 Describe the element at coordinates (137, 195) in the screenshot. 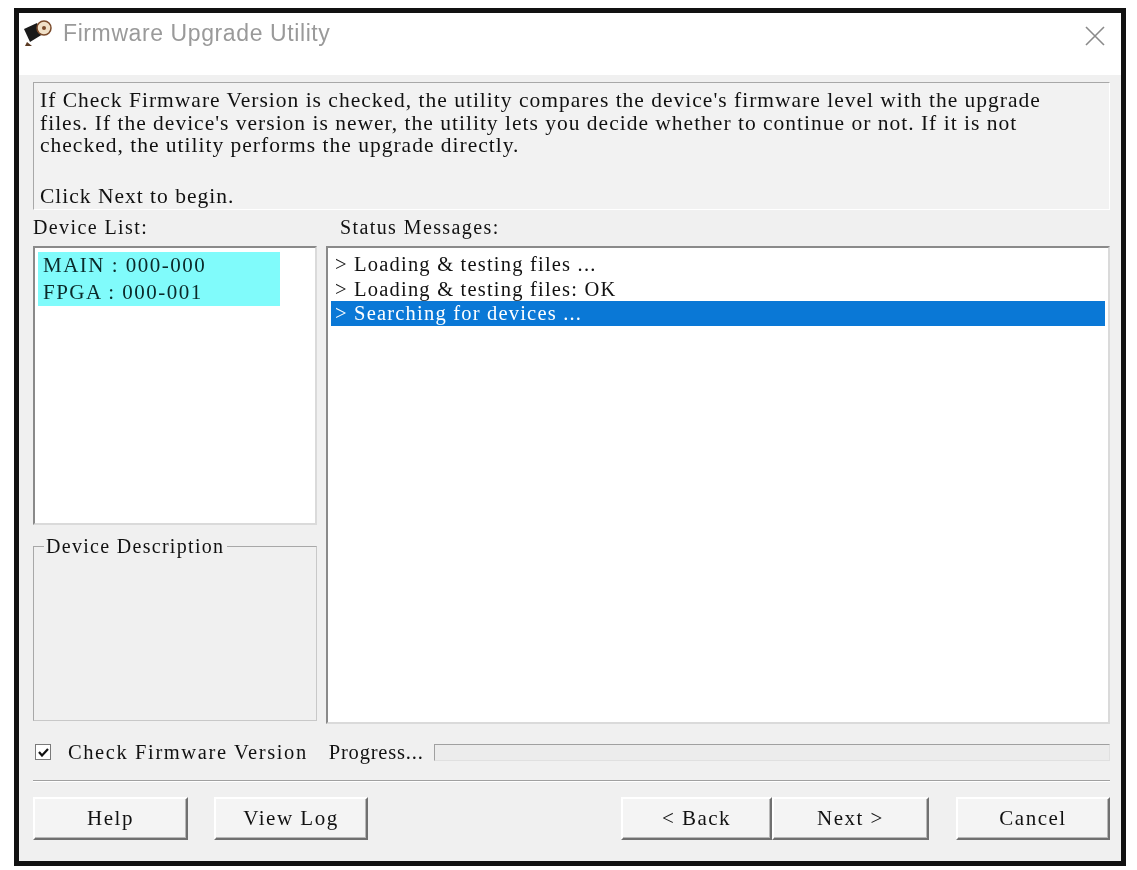

I see `begin-prompt: Click Next to begin.` at that location.